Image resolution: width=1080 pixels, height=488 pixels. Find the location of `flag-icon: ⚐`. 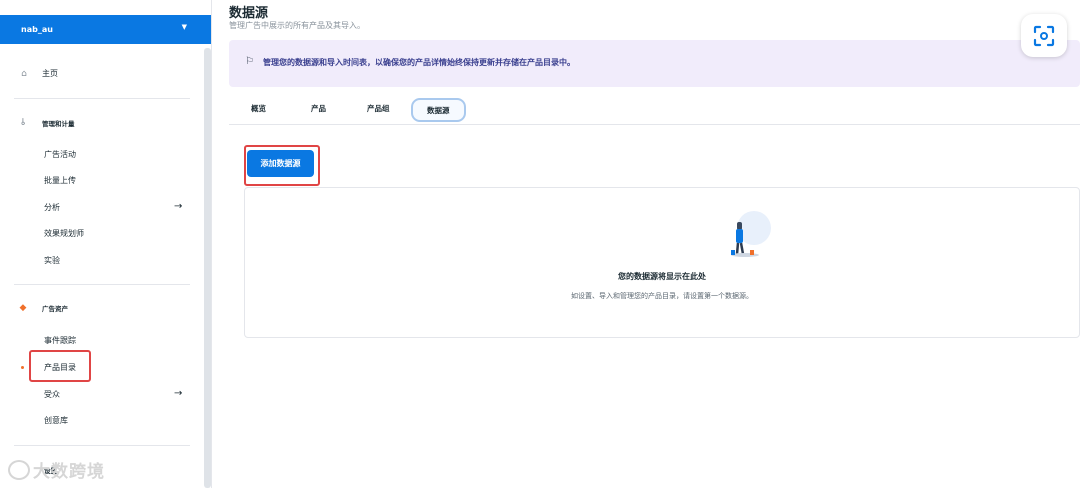

flag-icon: ⚐ is located at coordinates (249, 61).